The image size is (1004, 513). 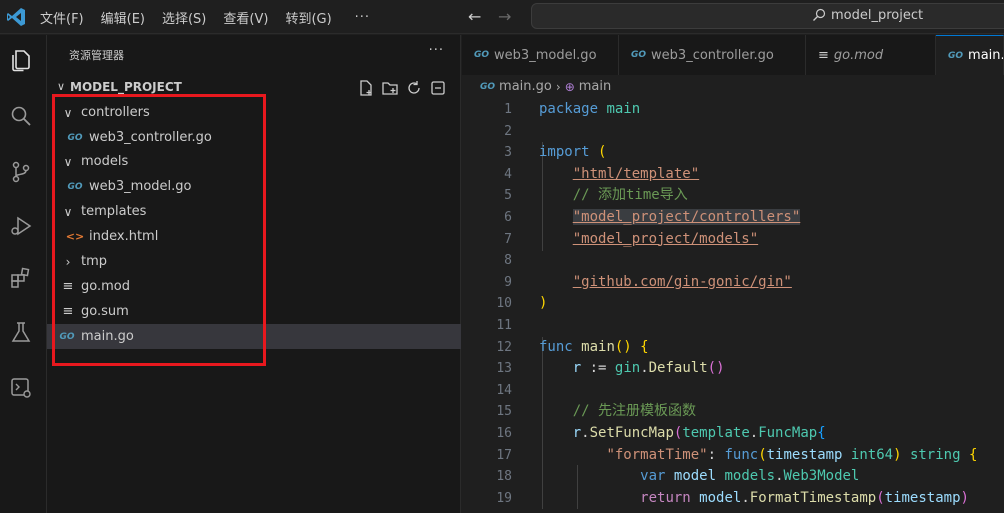 I want to click on code-line: 14, so click(x=504, y=390).